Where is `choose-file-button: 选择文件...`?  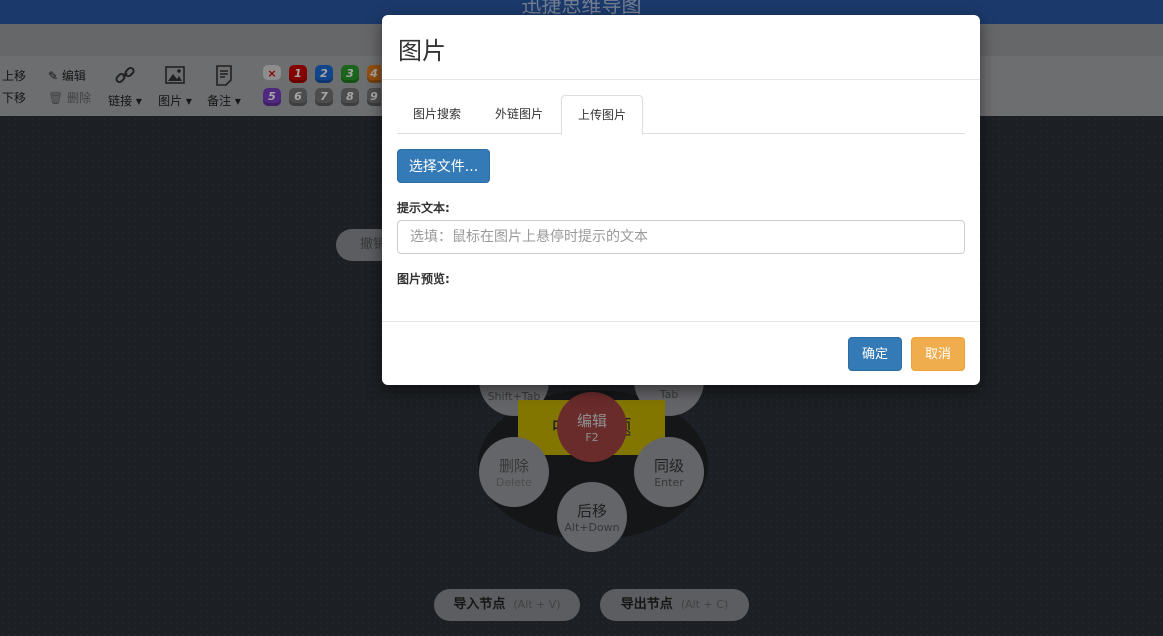
choose-file-button: 选择文件... is located at coordinates (443, 166).